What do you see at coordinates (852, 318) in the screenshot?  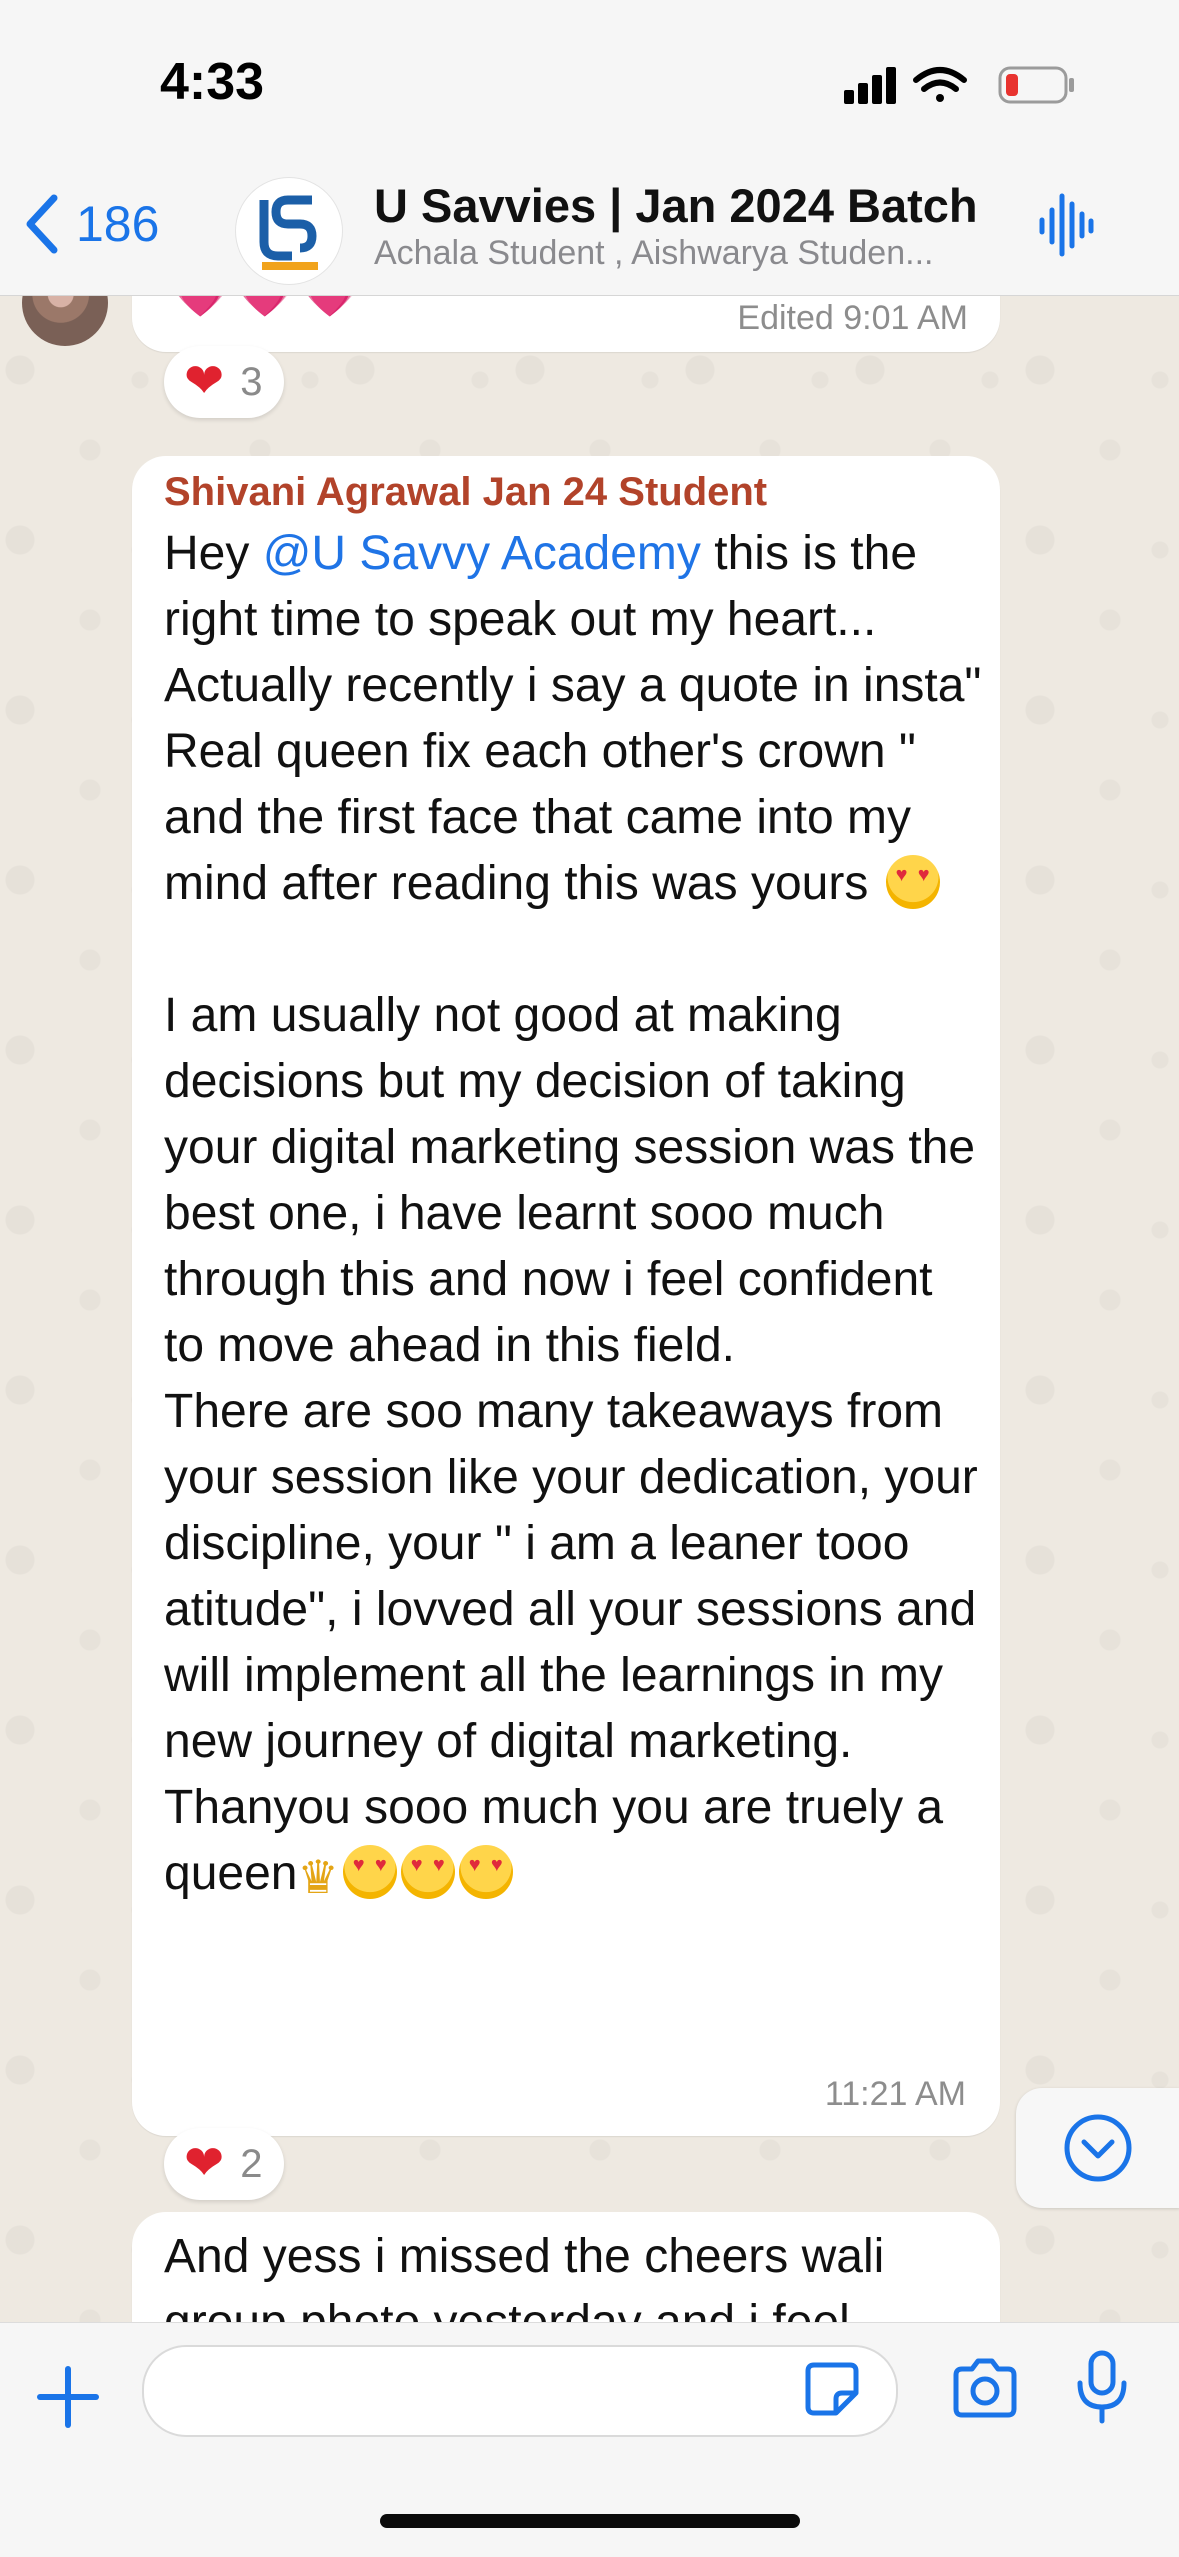 I see `edited-timestamp: Edited 9:01 AM` at bounding box center [852, 318].